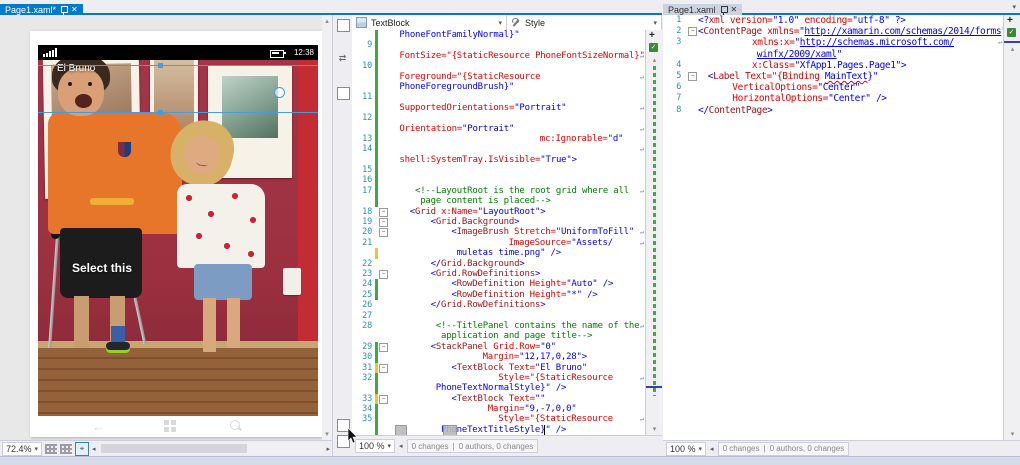 The height and width of the screenshot is (465, 1020). What do you see at coordinates (498, 35) in the screenshot?
I see `code-row: PhoneFontFamilyNormal}"` at bounding box center [498, 35].